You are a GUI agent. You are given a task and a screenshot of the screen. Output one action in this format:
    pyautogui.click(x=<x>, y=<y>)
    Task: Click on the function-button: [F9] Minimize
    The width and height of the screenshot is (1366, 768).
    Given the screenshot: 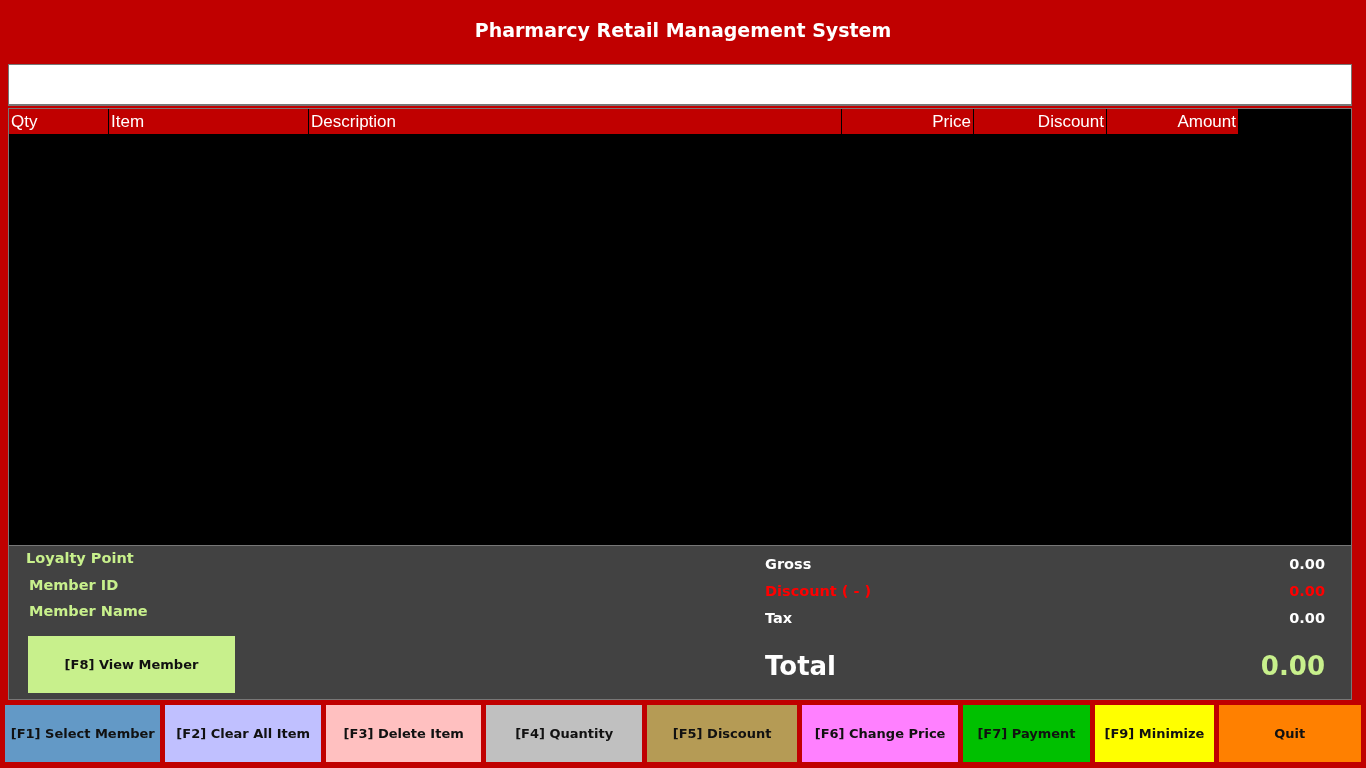 What is the action you would take?
    pyautogui.click(x=1154, y=733)
    